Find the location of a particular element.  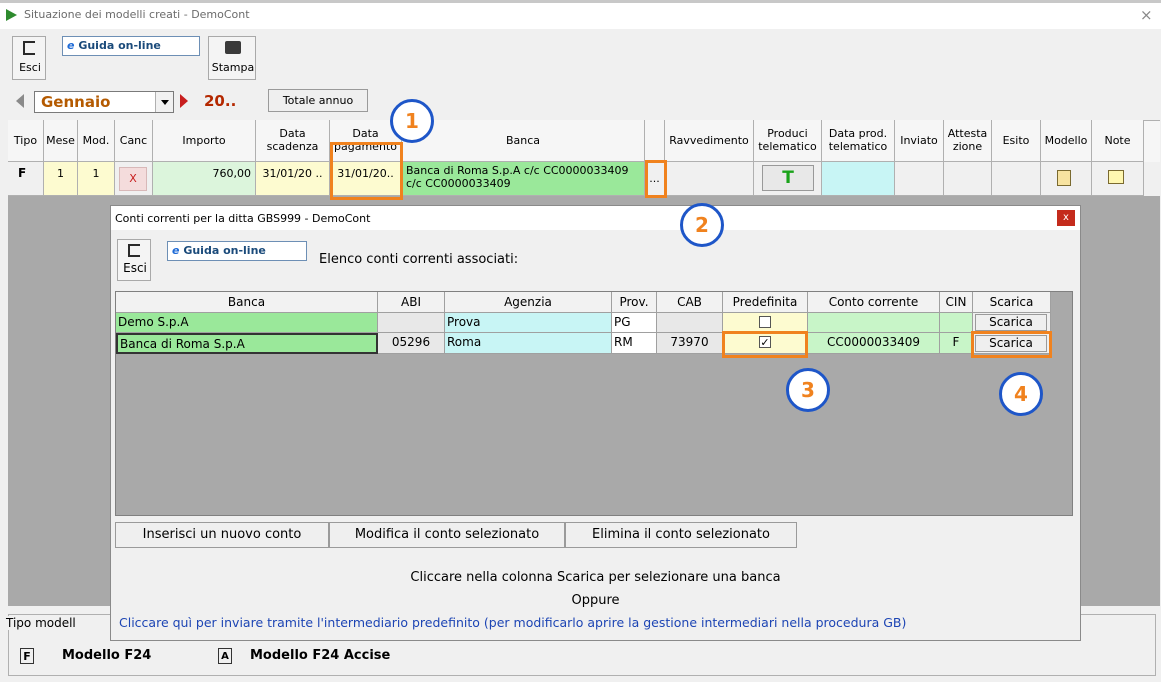

col-canc: Canc is located at coordinates (134, 141).